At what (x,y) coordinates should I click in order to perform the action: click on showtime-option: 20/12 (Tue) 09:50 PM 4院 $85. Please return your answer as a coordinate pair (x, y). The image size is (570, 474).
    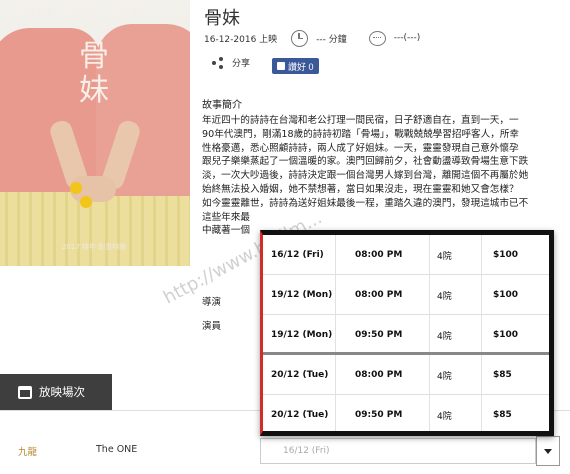
    Looking at the image, I should click on (406, 413).